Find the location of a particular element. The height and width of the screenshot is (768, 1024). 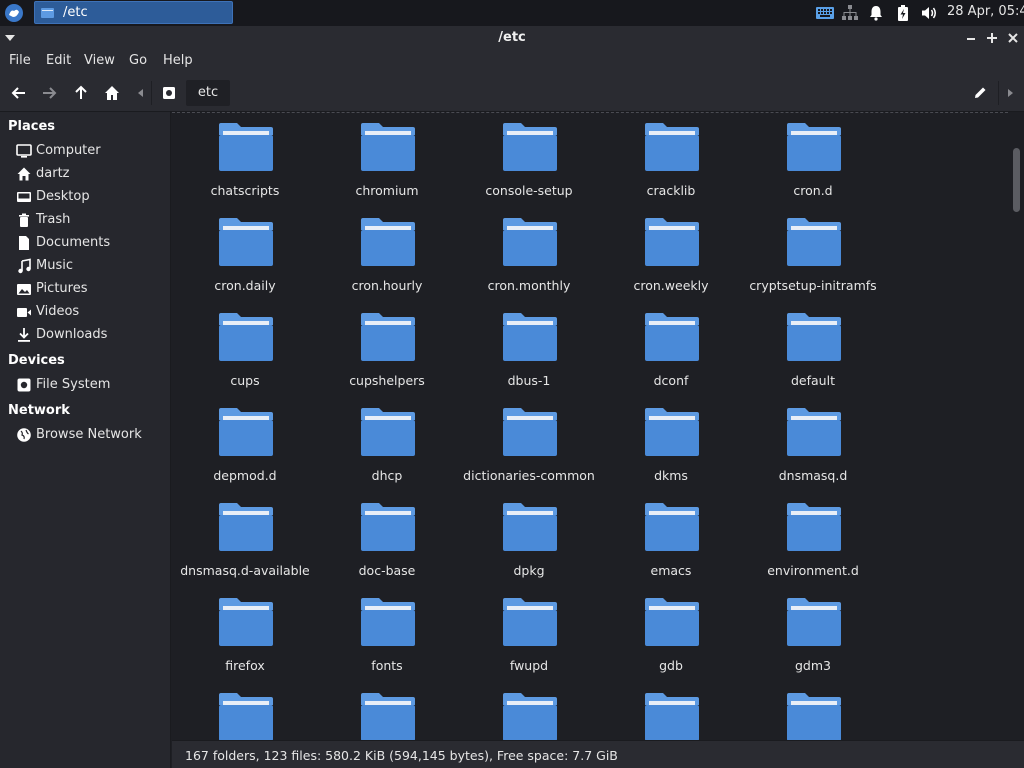

folder-item: dhcp is located at coordinates (387, 445).